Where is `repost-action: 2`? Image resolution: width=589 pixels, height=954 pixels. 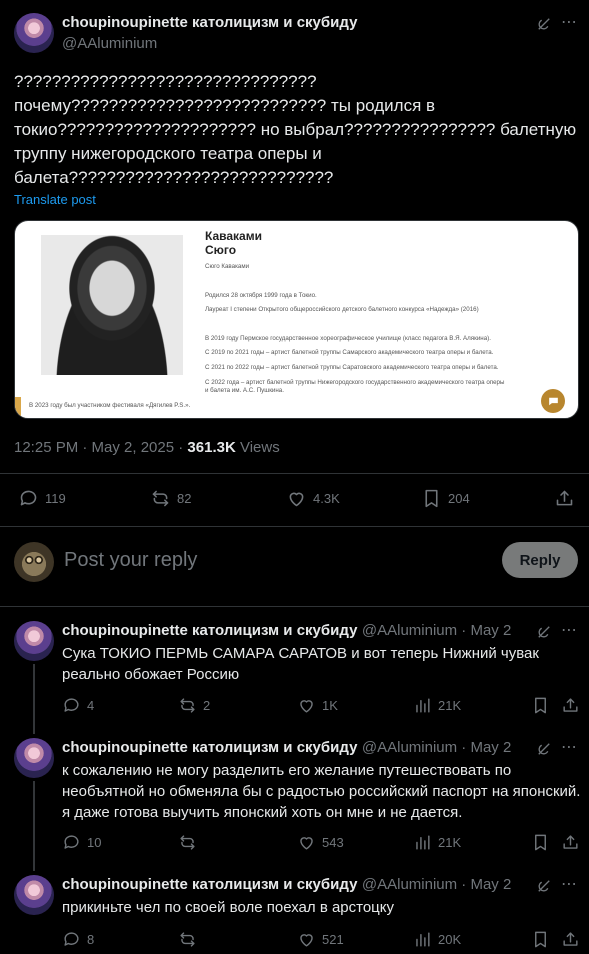 repost-action: 2 is located at coordinates (194, 705).